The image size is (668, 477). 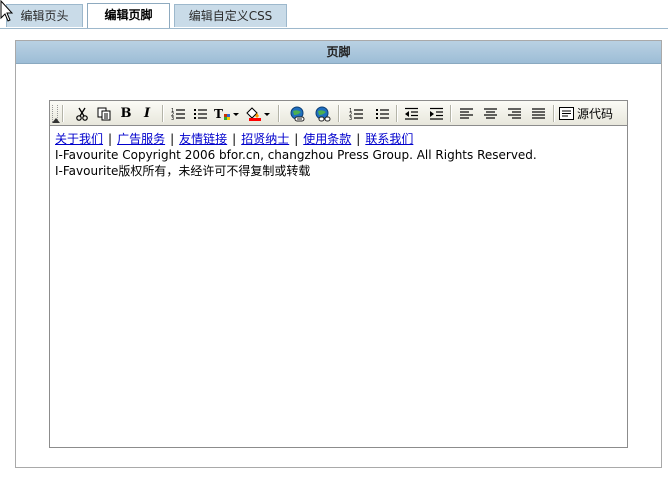 I want to click on mouse-pointer-icon, so click(x=7, y=11).